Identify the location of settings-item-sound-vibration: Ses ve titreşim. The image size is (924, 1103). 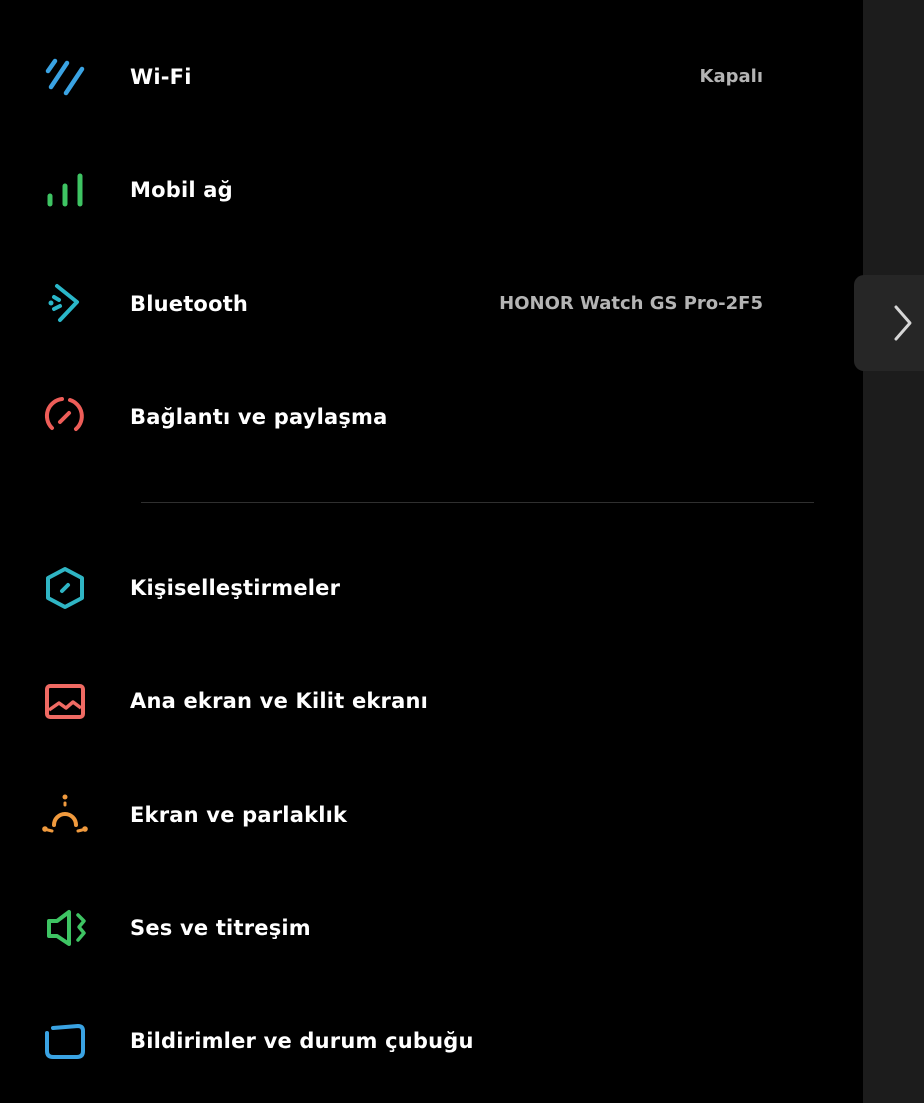
(431, 928).